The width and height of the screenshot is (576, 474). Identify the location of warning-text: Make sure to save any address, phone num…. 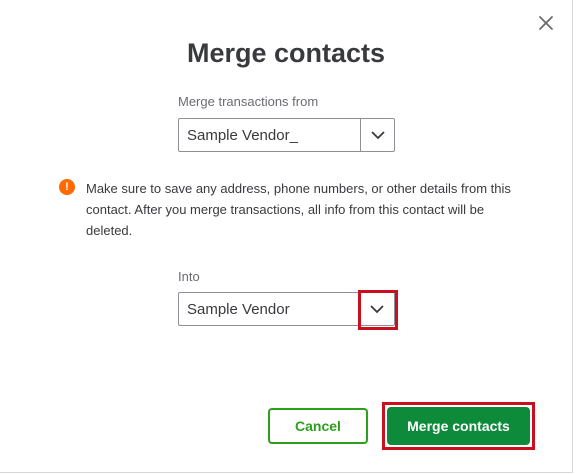
(298, 209).